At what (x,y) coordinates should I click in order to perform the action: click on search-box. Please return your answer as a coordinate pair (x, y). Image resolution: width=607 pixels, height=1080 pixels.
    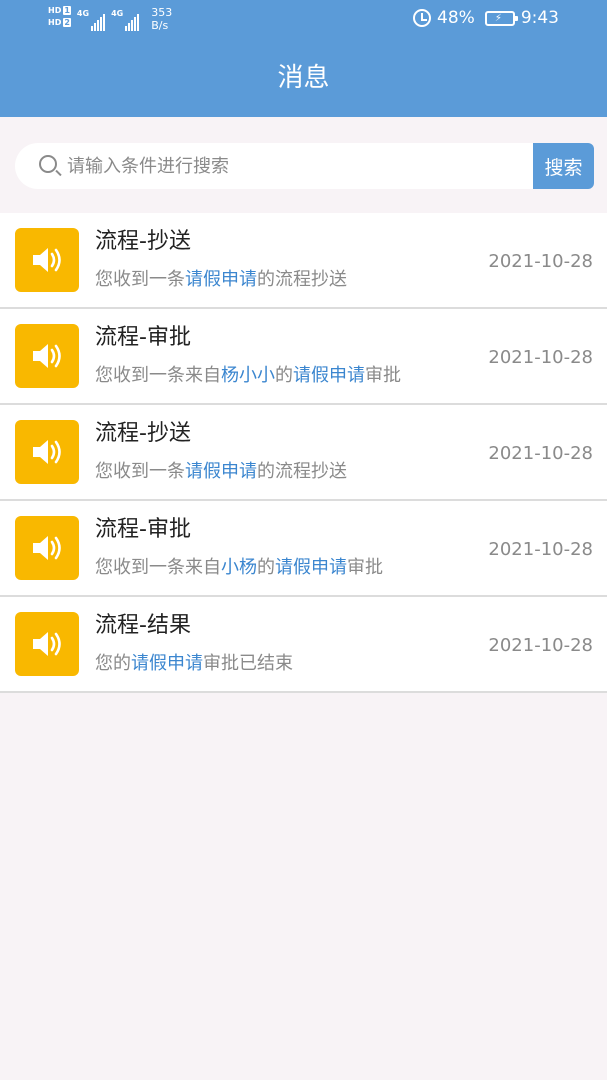
    Looking at the image, I should click on (275, 166).